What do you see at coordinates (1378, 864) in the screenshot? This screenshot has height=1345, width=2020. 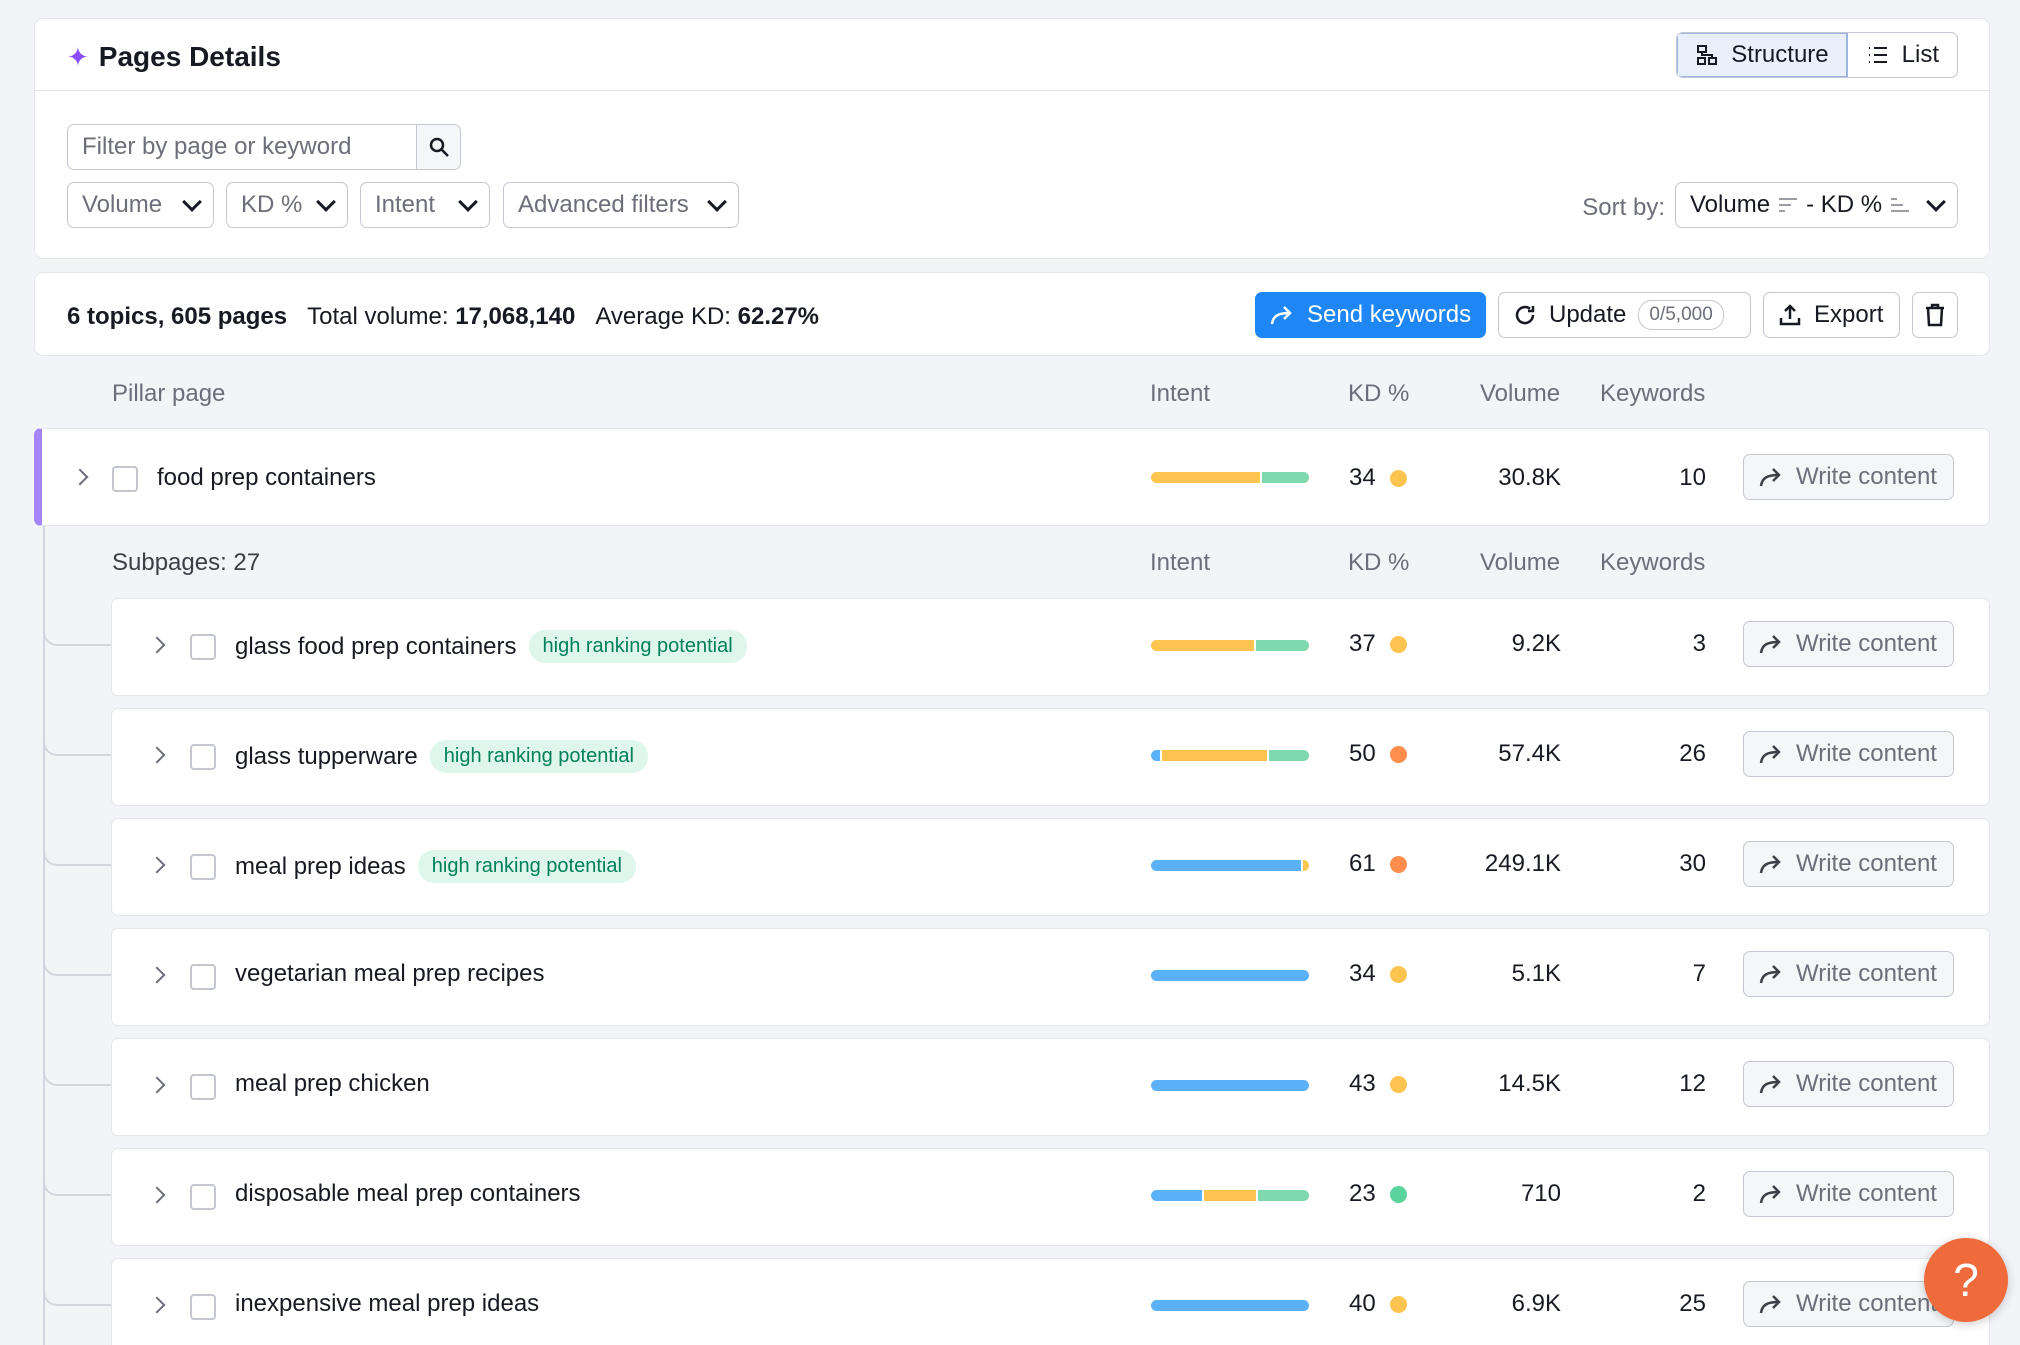 I see `kd-value: 61` at bounding box center [1378, 864].